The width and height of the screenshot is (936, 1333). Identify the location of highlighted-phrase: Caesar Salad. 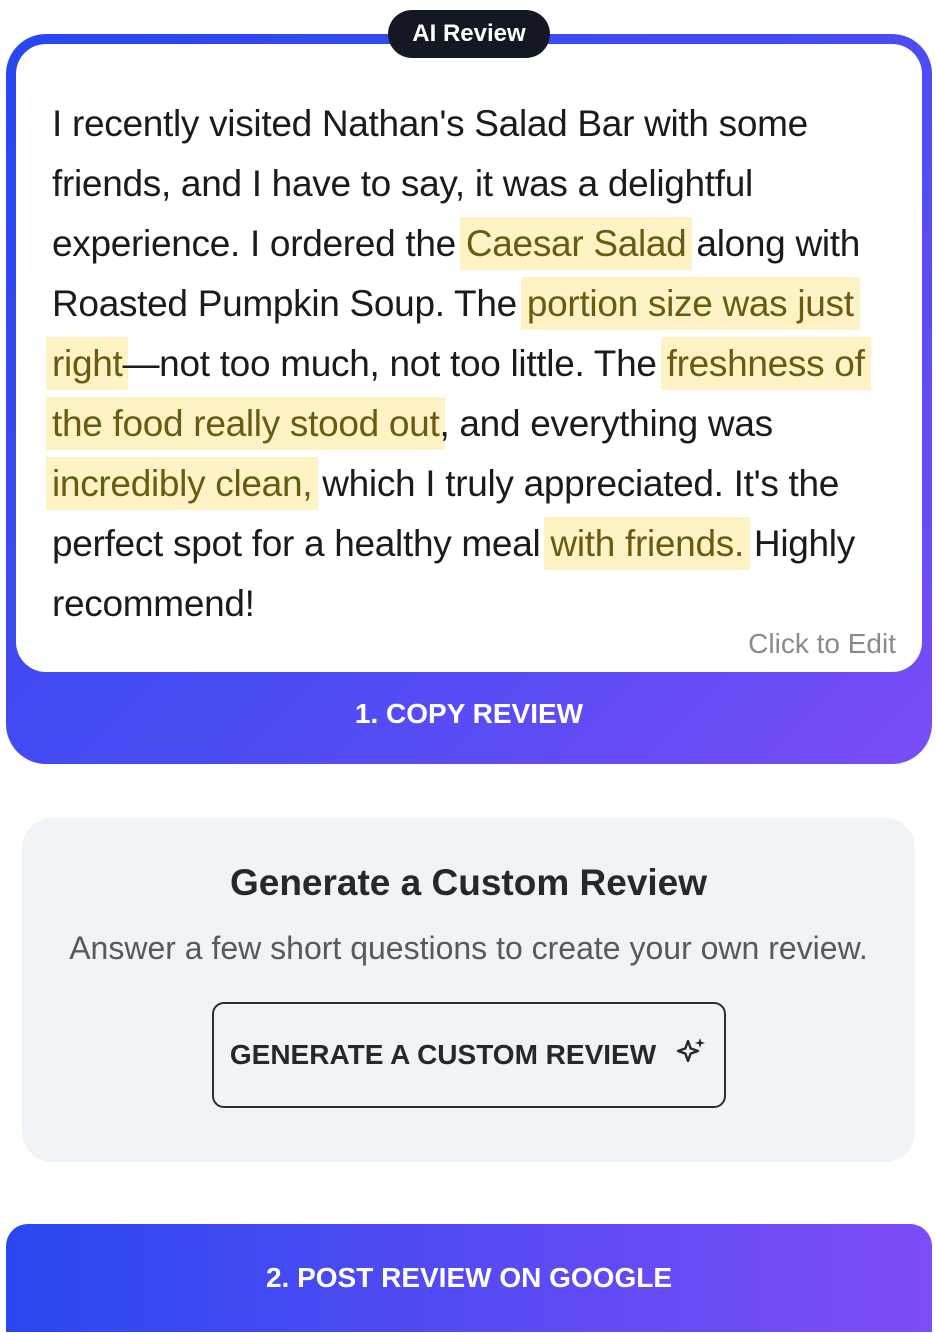
(576, 243).